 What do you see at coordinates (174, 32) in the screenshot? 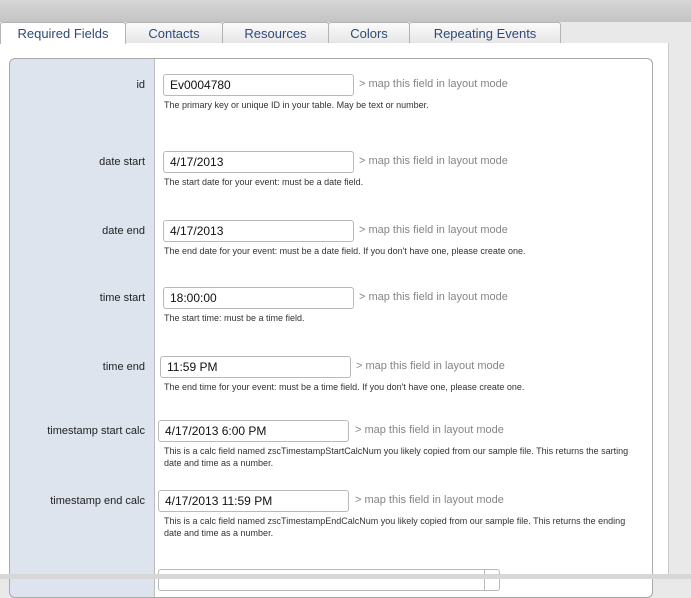
I see `tab-contacts: Contacts` at bounding box center [174, 32].